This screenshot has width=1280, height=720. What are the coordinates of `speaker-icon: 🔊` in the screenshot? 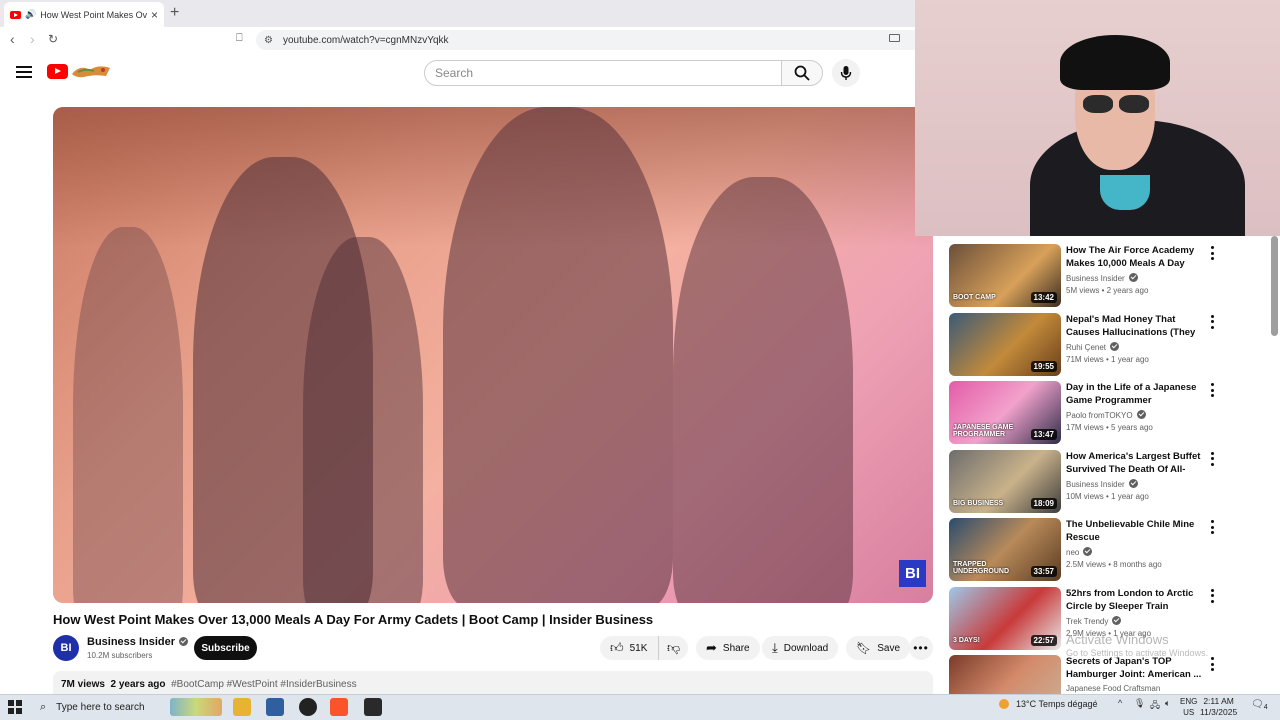 It's located at (30, 14).